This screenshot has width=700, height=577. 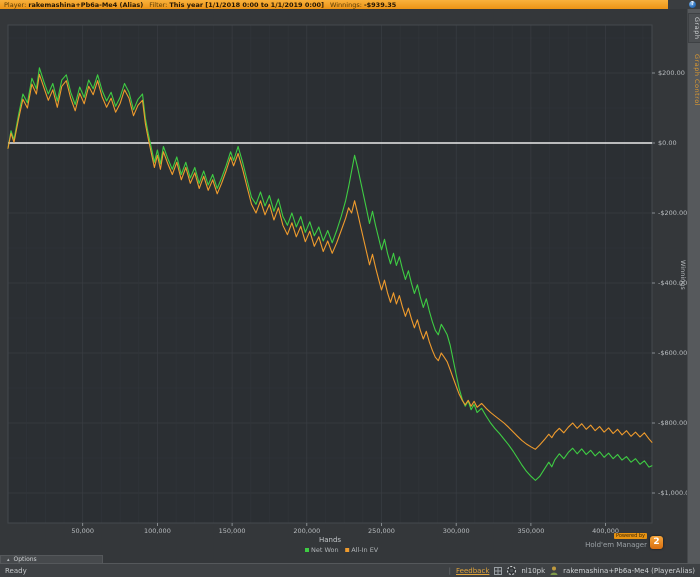 What do you see at coordinates (629, 571) in the screenshot?
I see `player-selector: rakemashina+Pb6a-Me4 (PlayerAlias)` at bounding box center [629, 571].